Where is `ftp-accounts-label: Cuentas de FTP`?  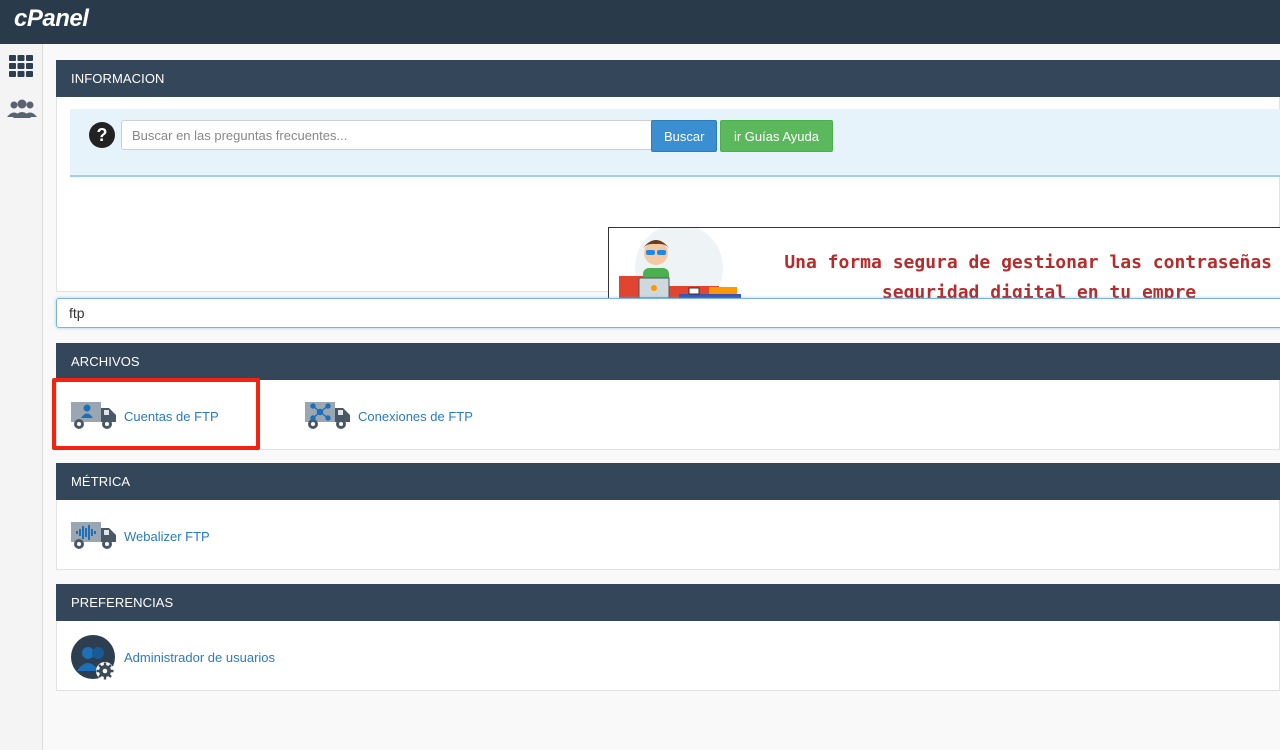 ftp-accounts-label: Cuentas de FTP is located at coordinates (171, 416).